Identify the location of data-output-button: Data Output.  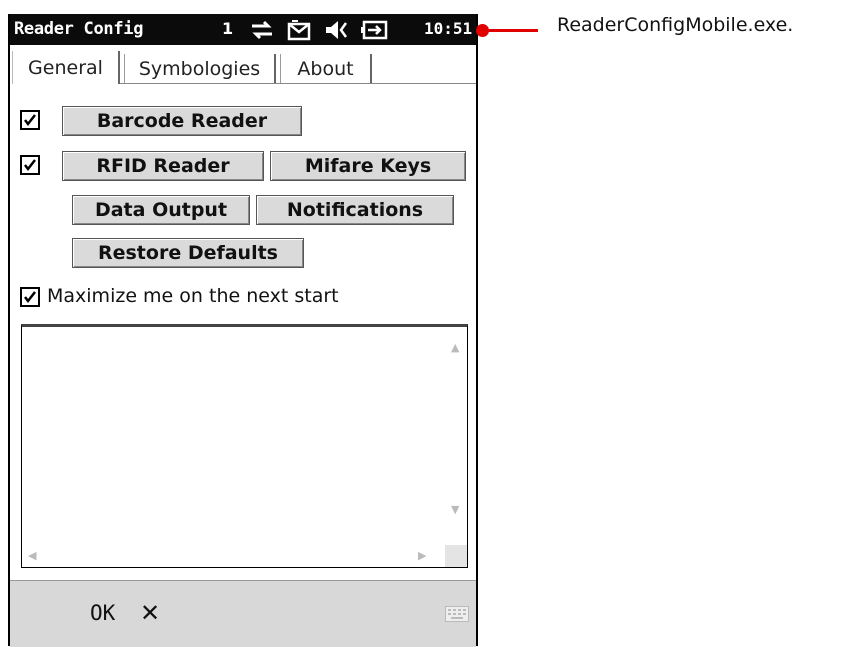
(161, 210).